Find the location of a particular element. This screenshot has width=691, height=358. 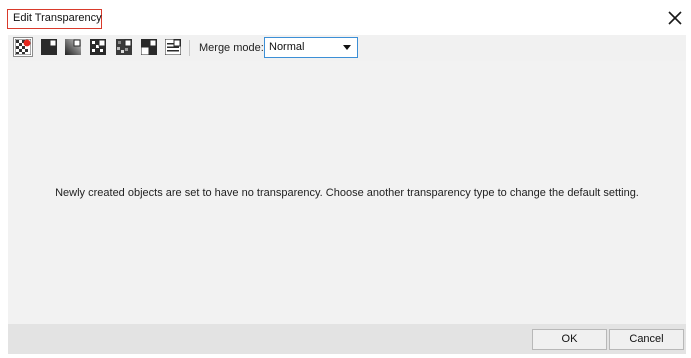

uniform-transparency-icon is located at coordinates (49, 47).